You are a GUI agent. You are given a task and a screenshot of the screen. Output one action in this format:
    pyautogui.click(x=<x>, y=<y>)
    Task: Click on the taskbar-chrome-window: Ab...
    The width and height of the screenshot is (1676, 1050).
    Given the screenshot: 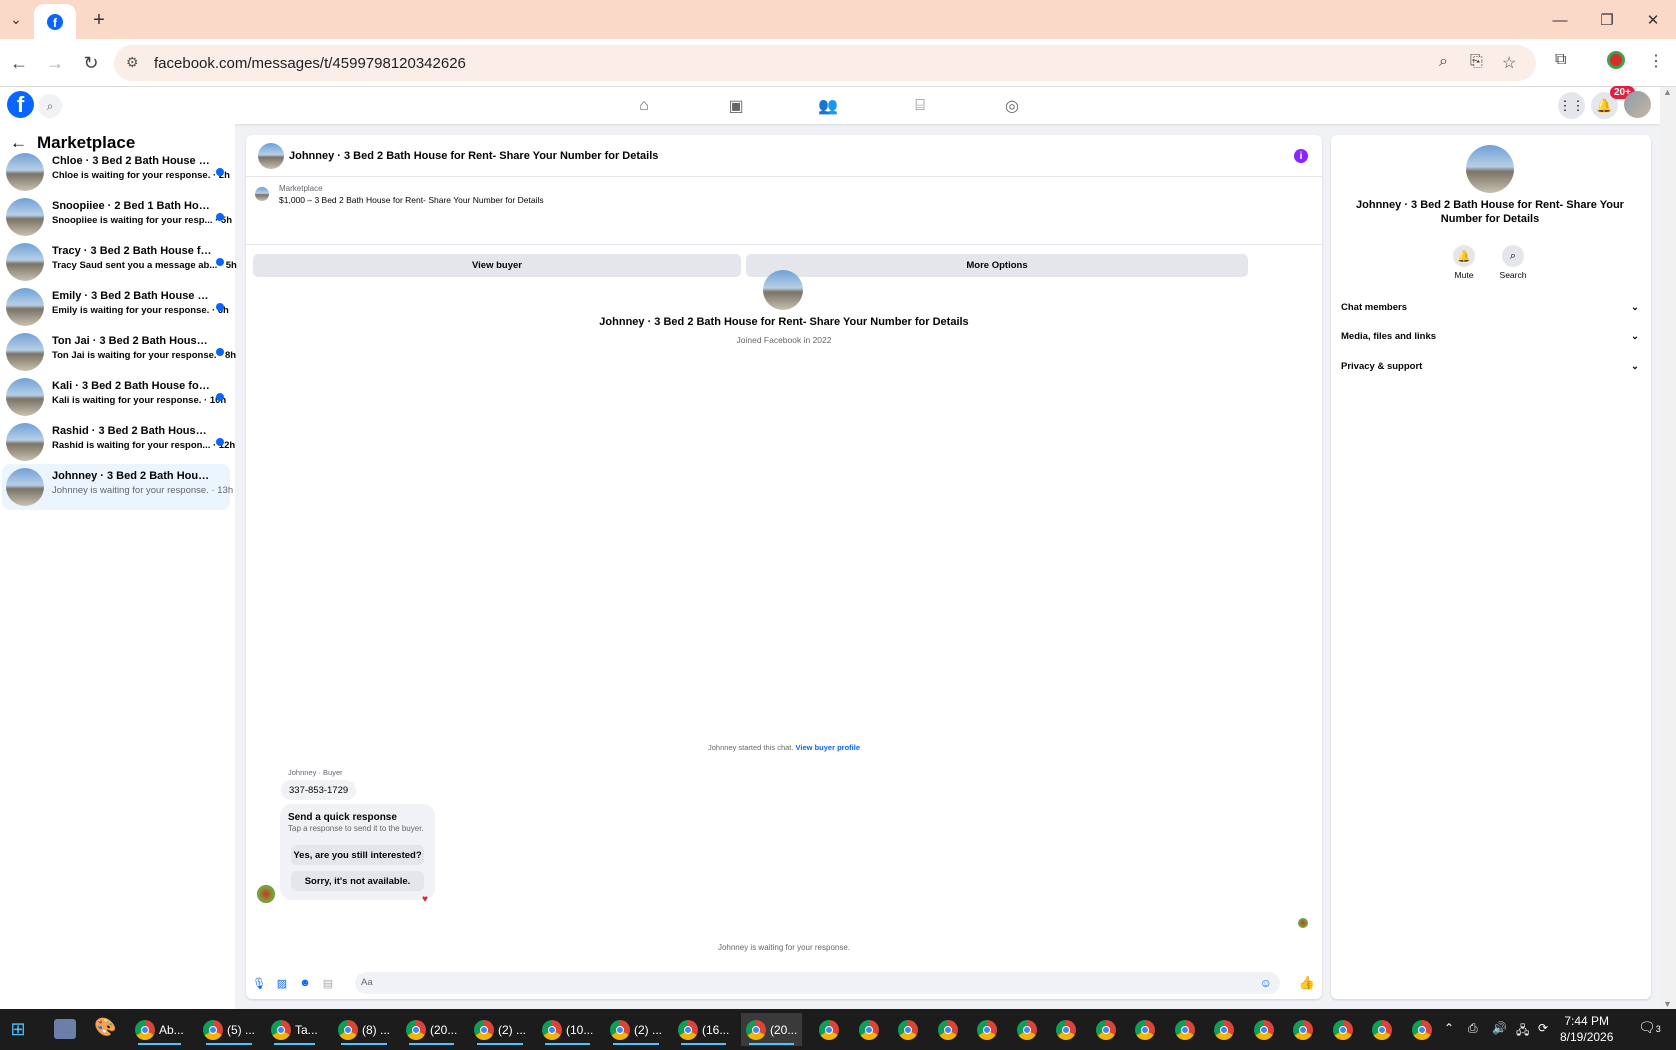 What is the action you would take?
    pyautogui.click(x=159, y=1029)
    